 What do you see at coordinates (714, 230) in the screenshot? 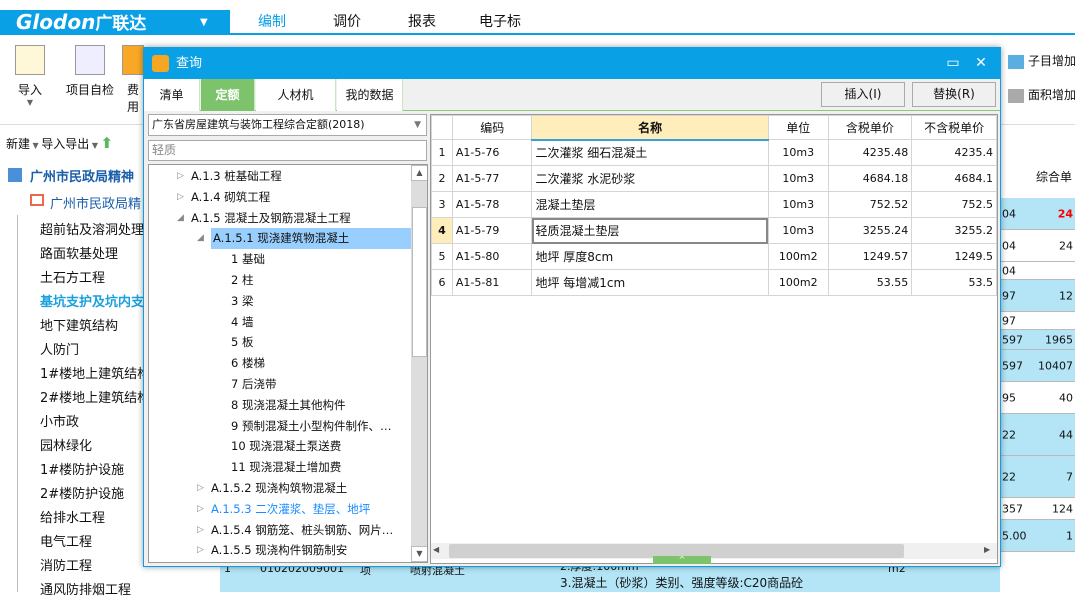
I see `table-row: 4 A1-5-79 轻质混凝土垫层 10m3 3255.24 3255.2` at bounding box center [714, 230].